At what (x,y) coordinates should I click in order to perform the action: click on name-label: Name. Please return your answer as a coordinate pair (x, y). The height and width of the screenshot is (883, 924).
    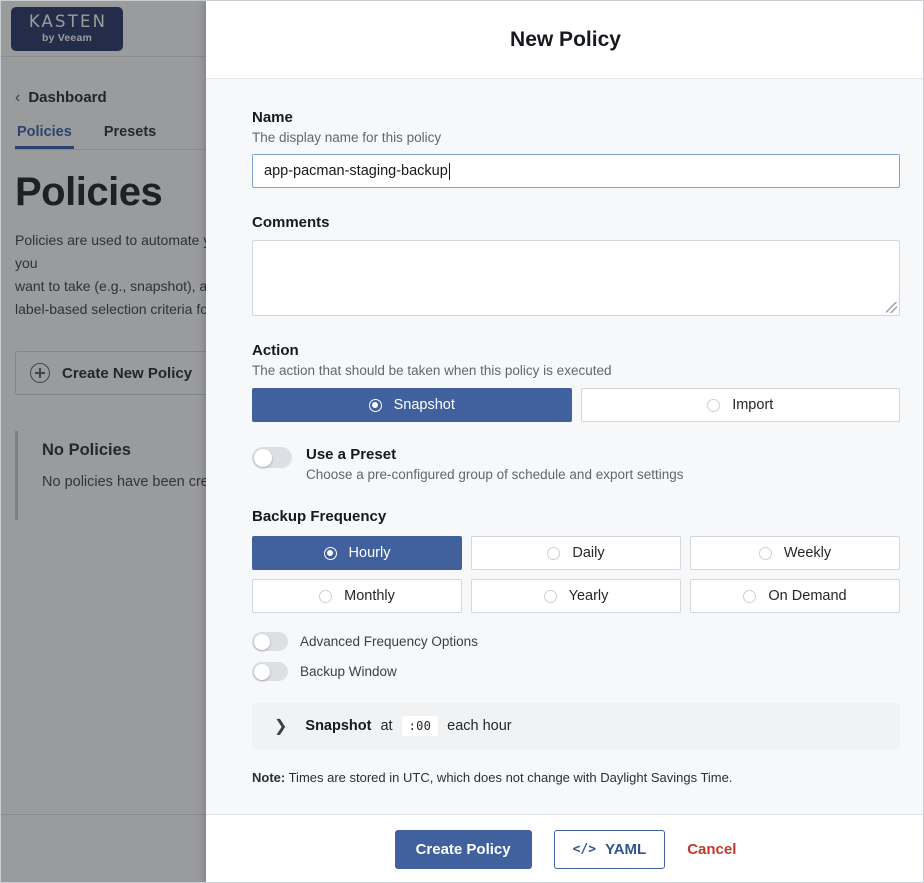
    Looking at the image, I should click on (272, 117).